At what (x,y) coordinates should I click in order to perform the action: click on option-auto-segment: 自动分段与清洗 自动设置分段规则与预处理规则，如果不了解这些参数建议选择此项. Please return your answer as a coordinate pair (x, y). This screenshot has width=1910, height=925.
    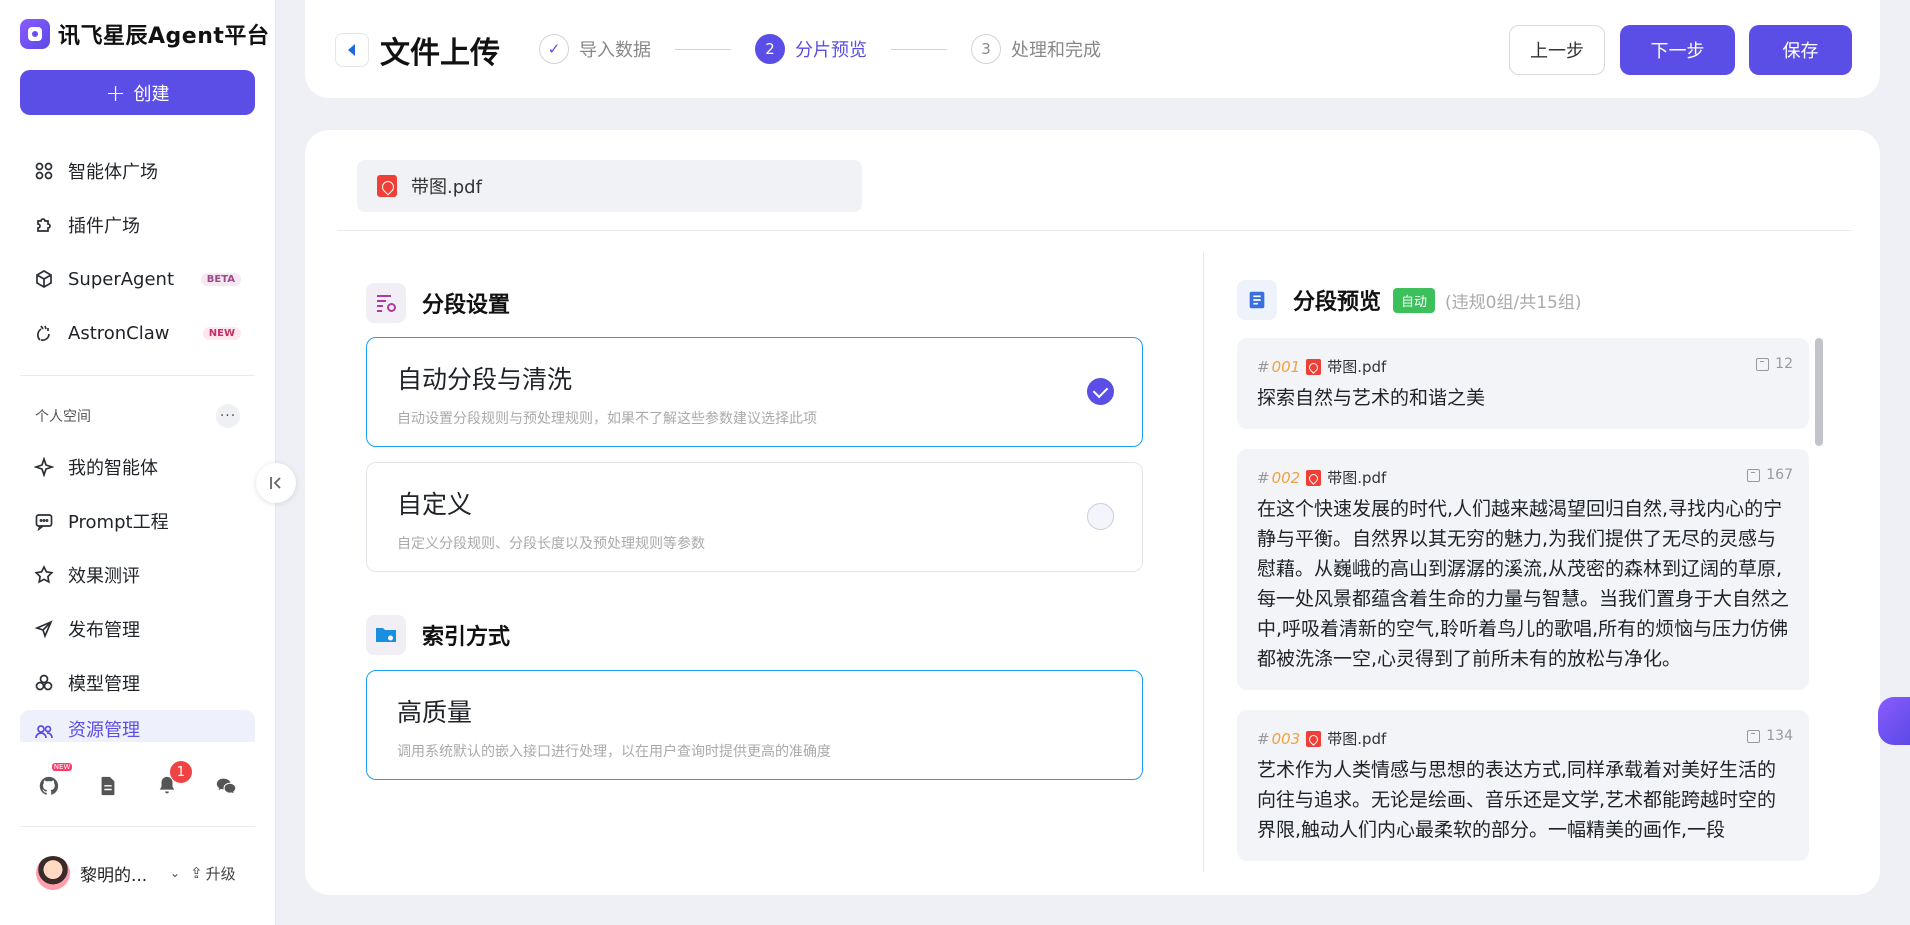
    Looking at the image, I should click on (754, 392).